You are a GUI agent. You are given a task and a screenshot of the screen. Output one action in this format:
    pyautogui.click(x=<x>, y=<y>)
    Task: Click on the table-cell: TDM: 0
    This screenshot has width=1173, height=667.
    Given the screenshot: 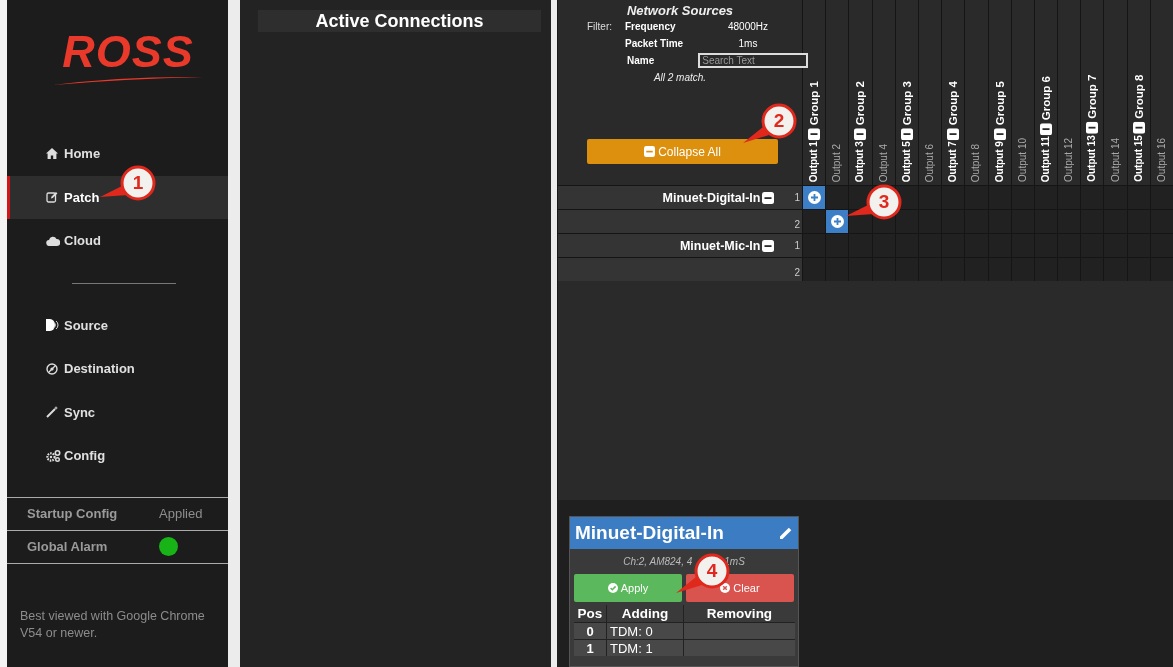 What is the action you would take?
    pyautogui.click(x=645, y=631)
    